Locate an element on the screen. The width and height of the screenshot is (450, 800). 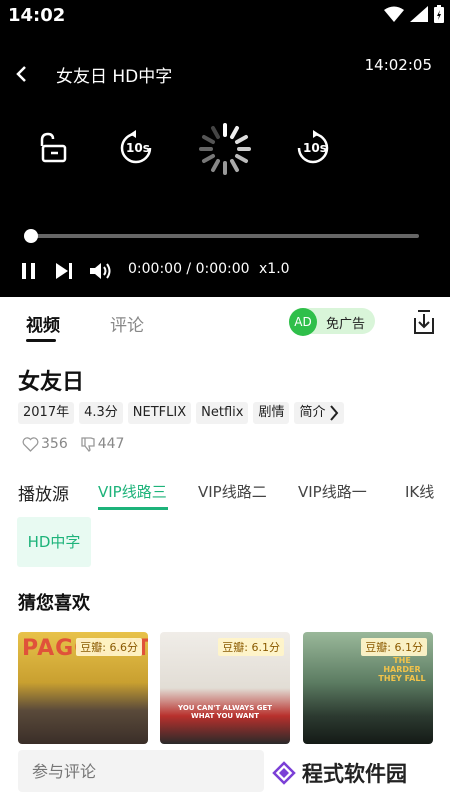
forward-label: 10s is located at coordinates (315, 148).